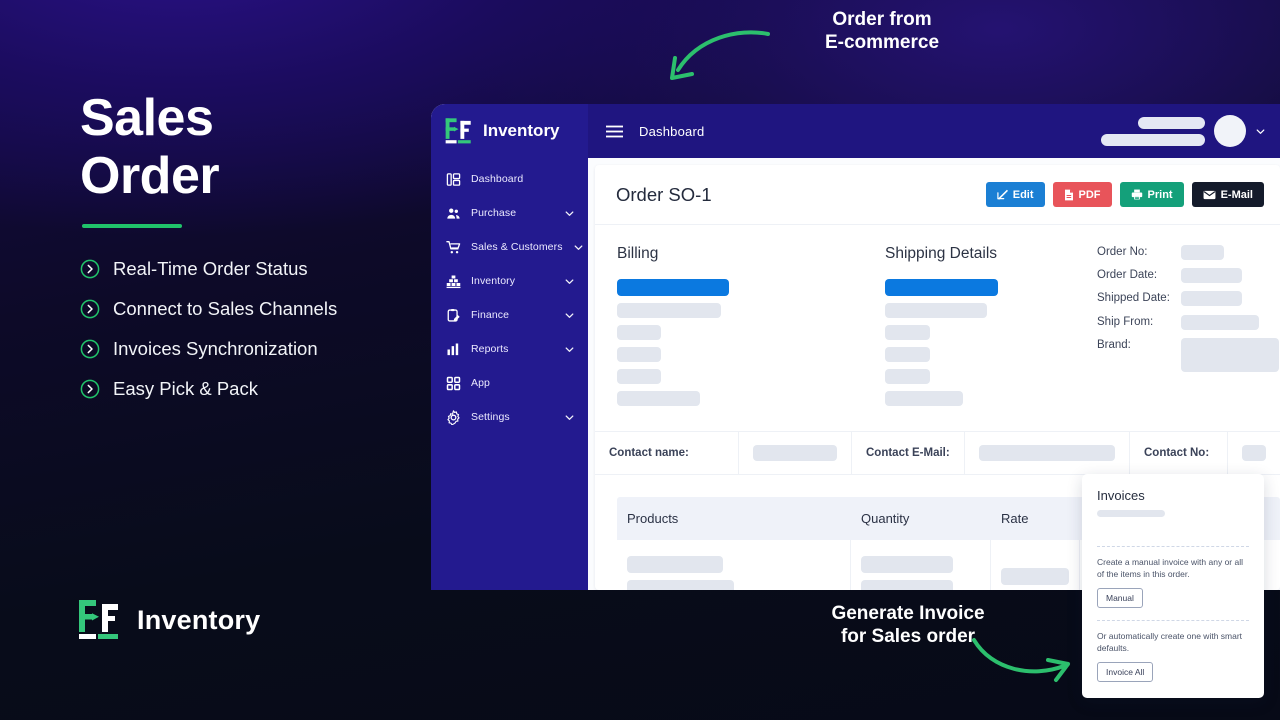 The height and width of the screenshot is (720, 1280). Describe the element at coordinates (937, 195) in the screenshot. I see `order-header: Order SO-1 Edit PDF Print E-Mail` at that location.